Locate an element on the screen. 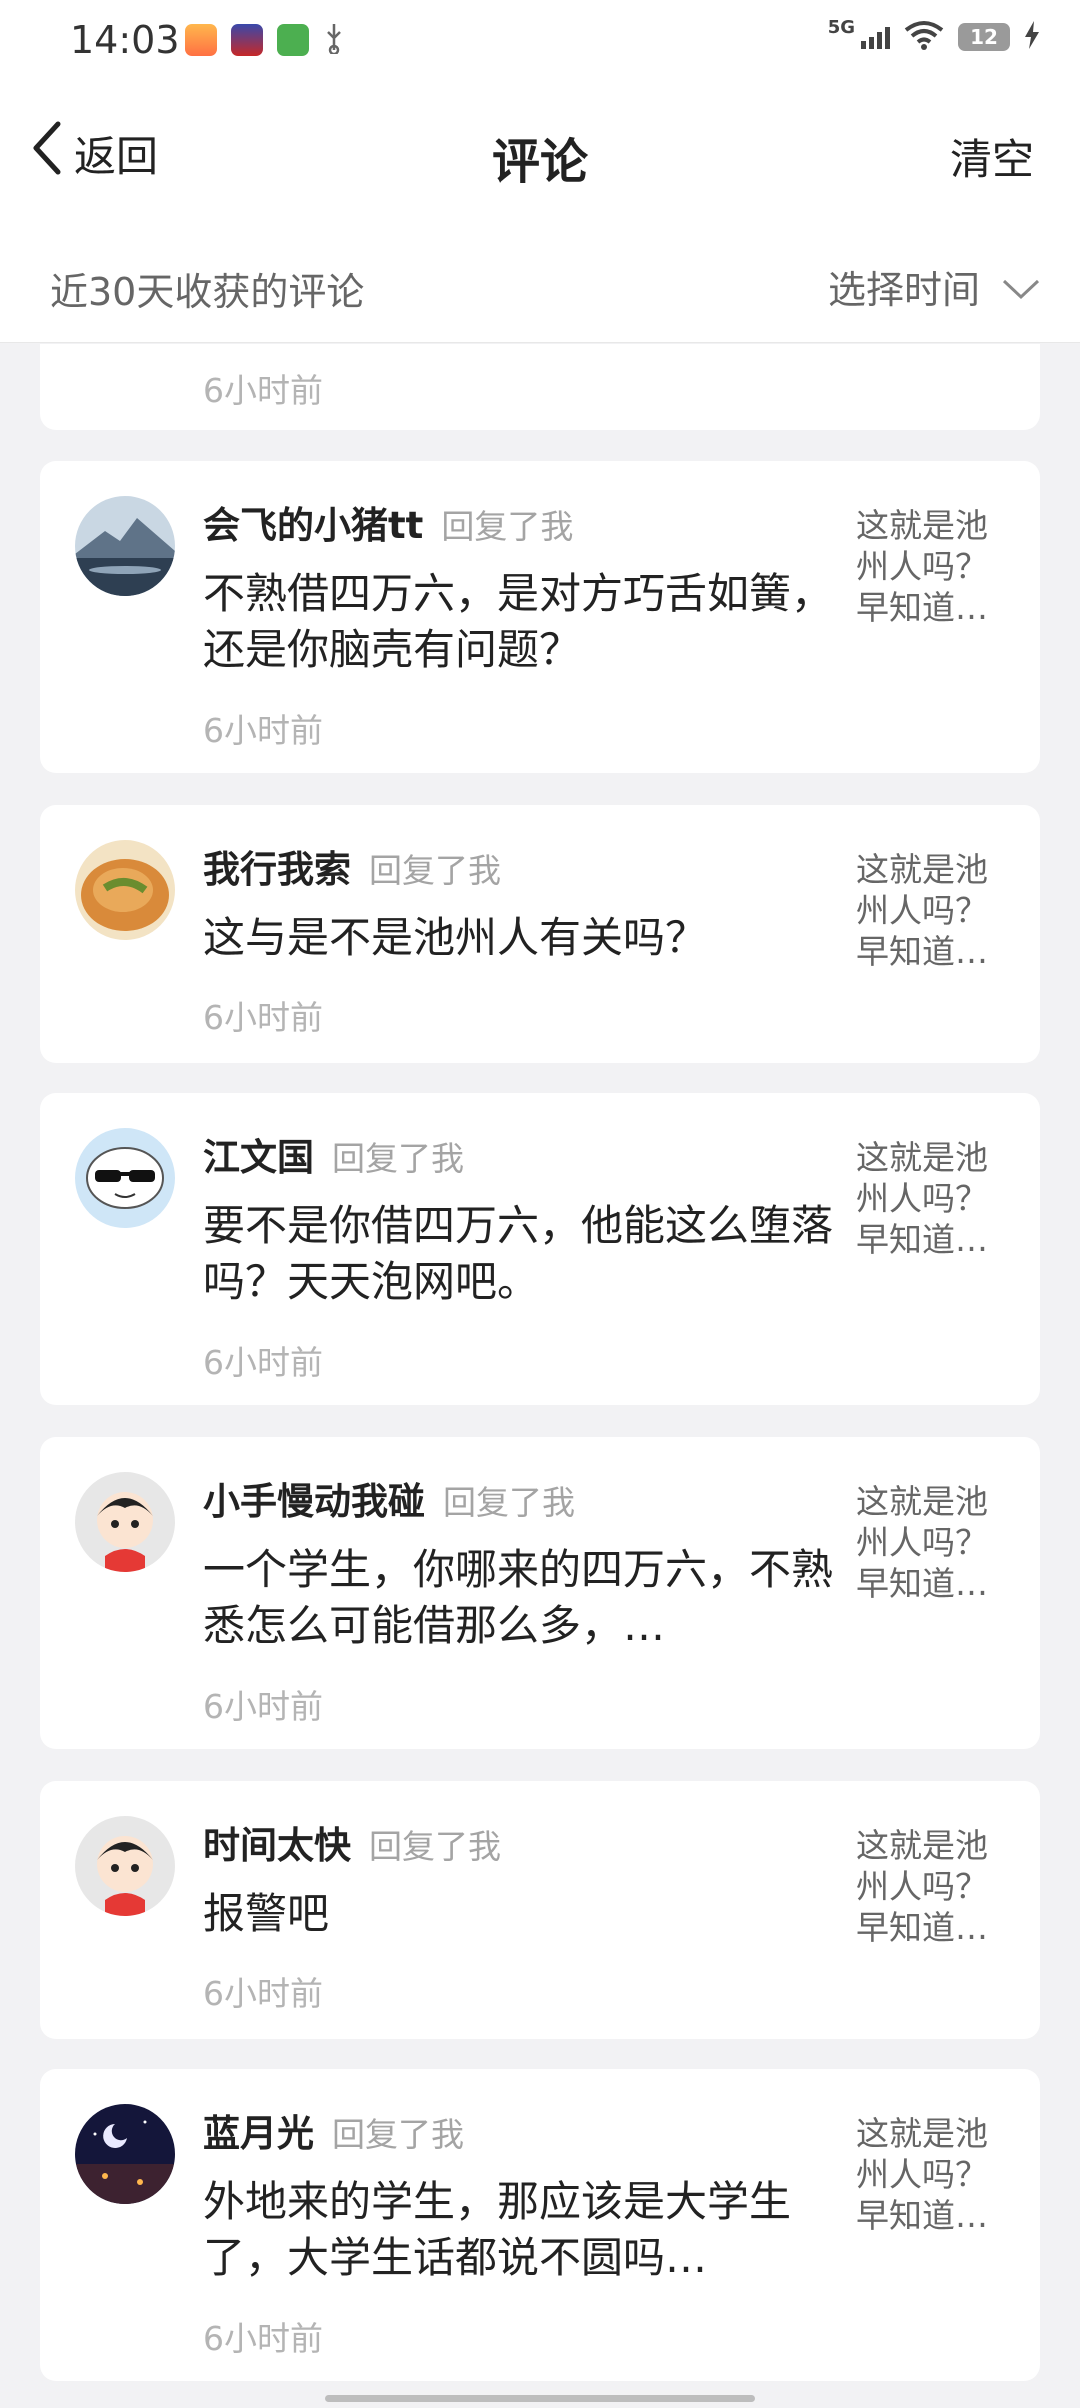 The height and width of the screenshot is (2408, 1080). comment-card: 我行我索 回复了我 这与是不是池州人有关吗？ 这就是池州人吗？早知道… 6小时前 is located at coordinates (540, 934).